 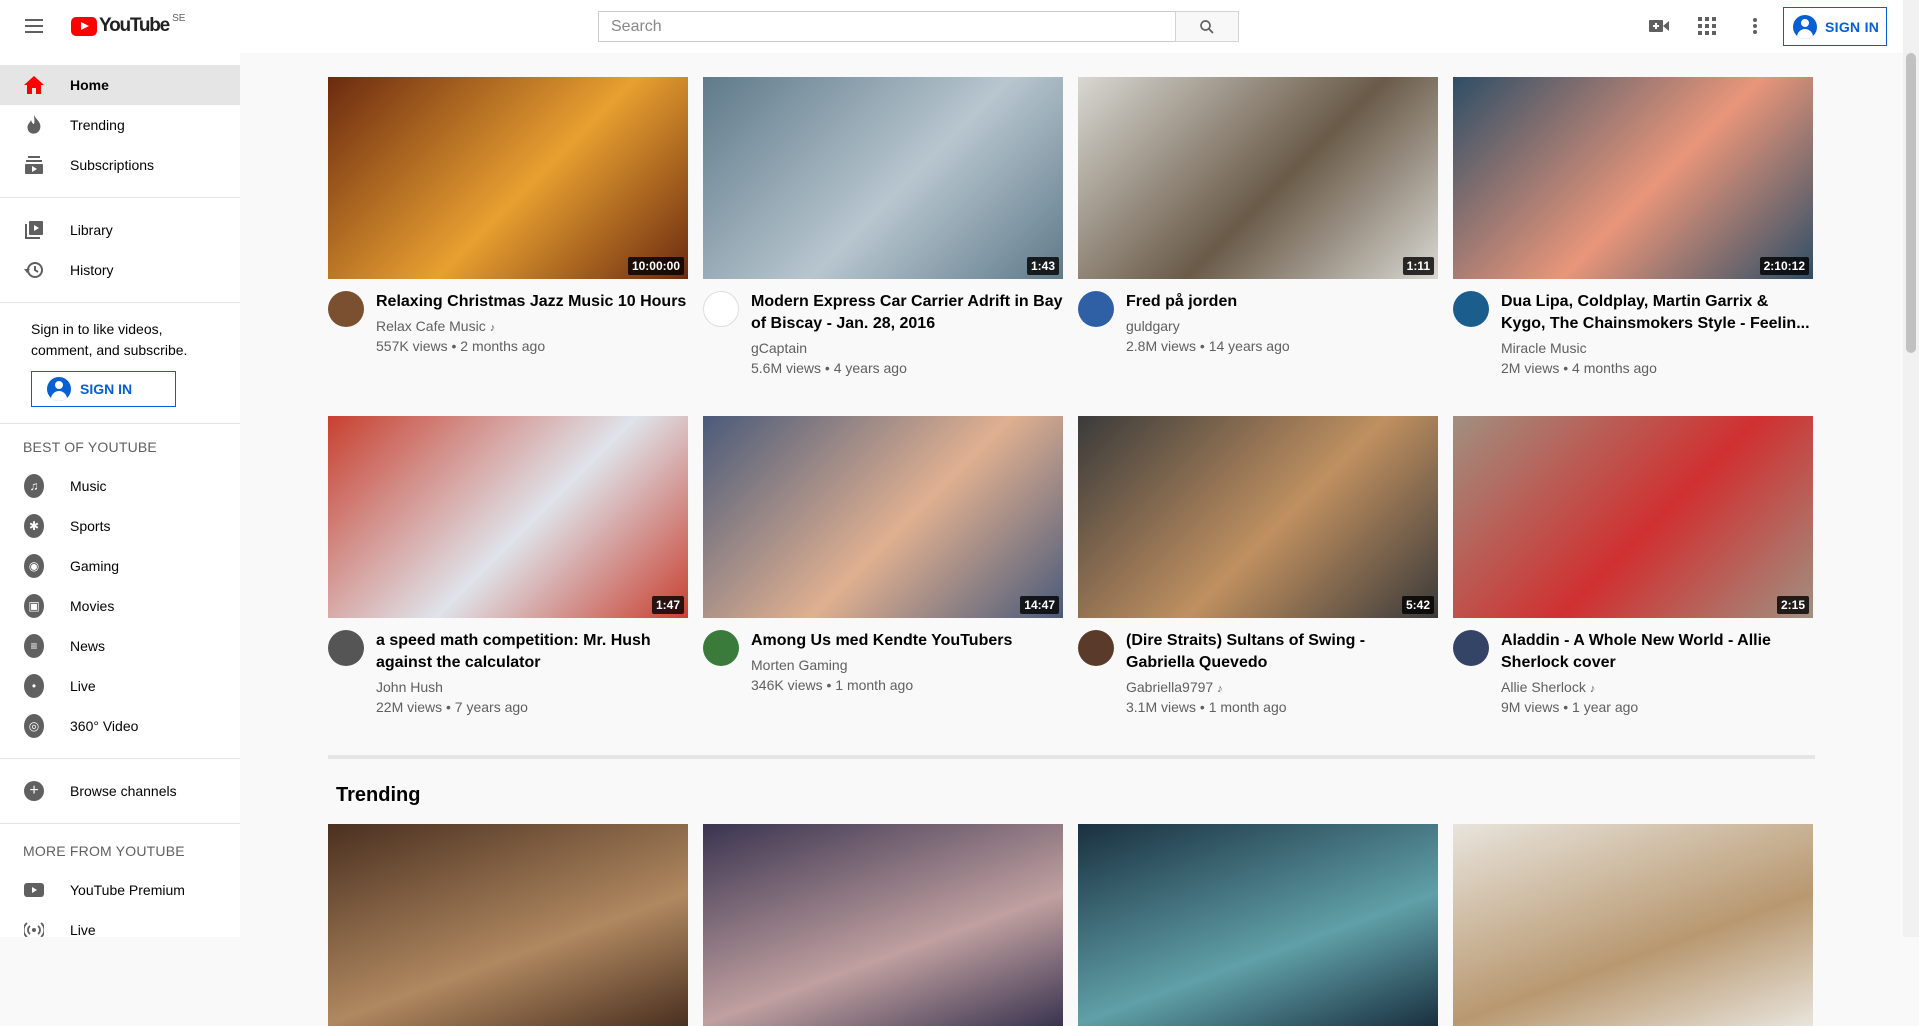 What do you see at coordinates (1208, 346) in the screenshot?
I see `video-stats: 2.8M views • 14 years ago` at bounding box center [1208, 346].